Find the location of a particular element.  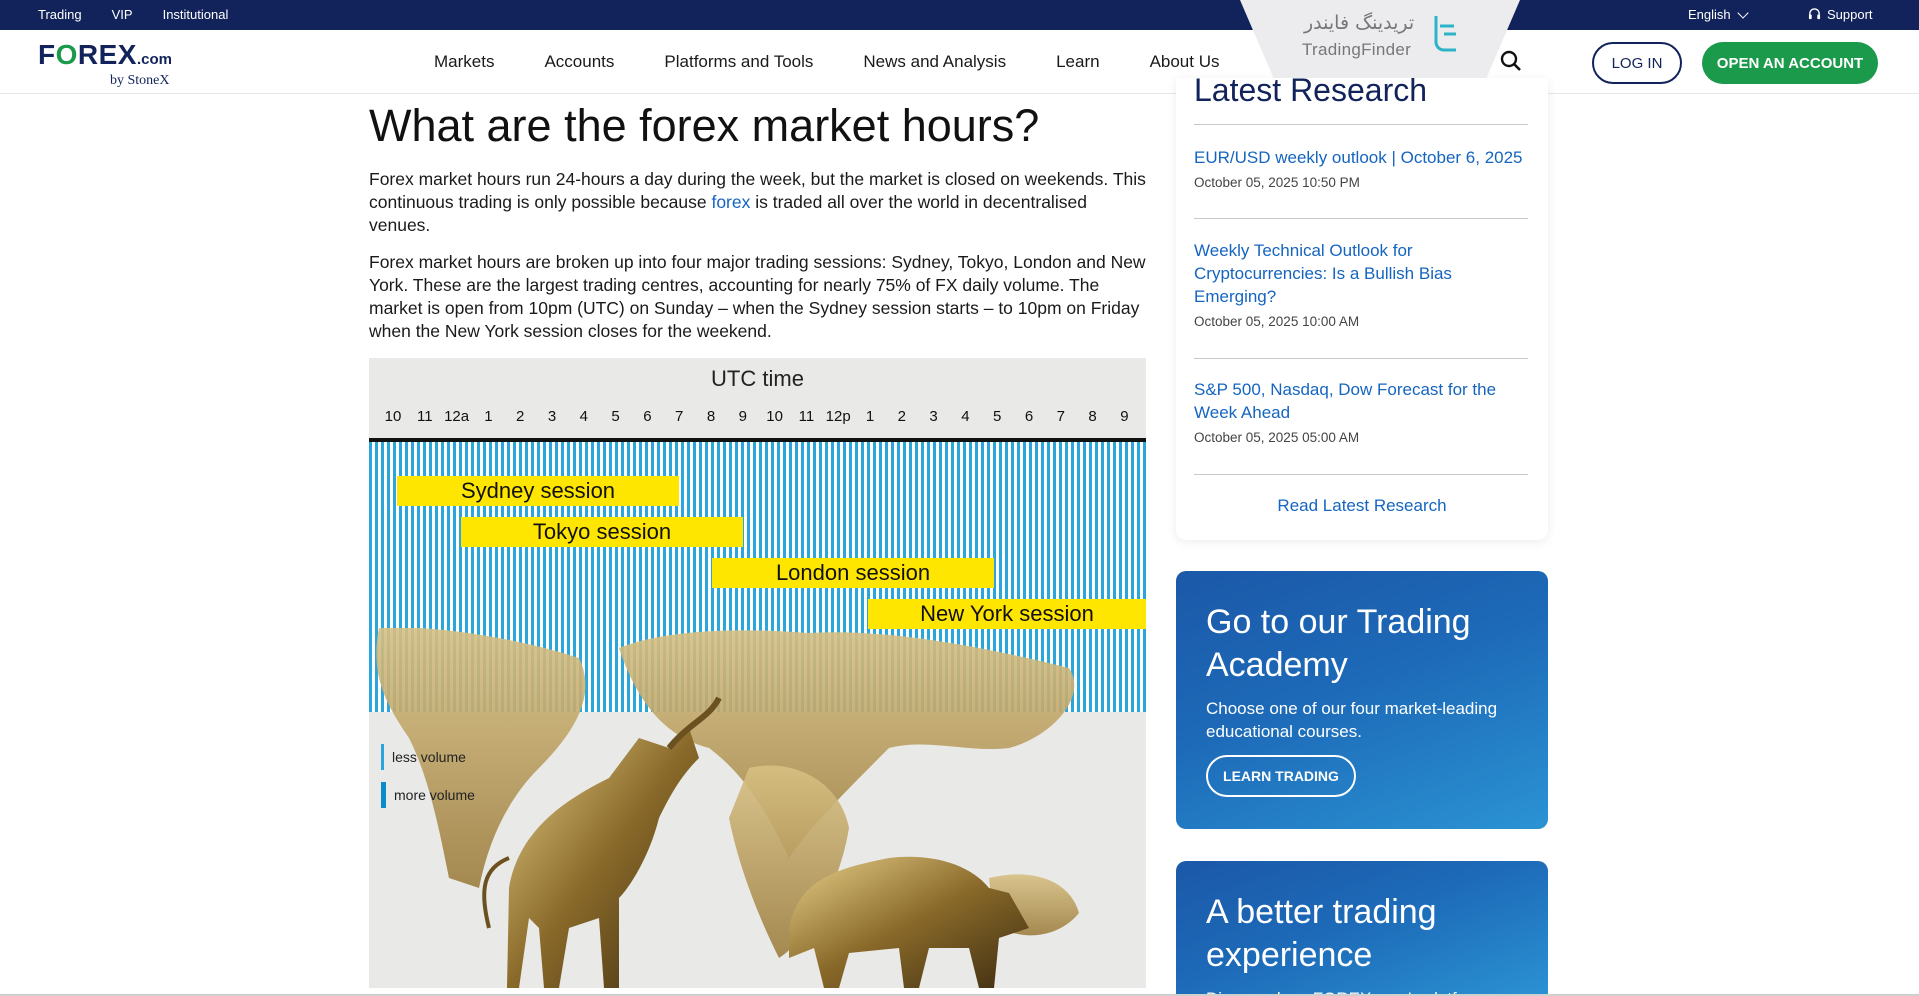

logo-wordmark: FOREX is located at coordinates (87, 54).